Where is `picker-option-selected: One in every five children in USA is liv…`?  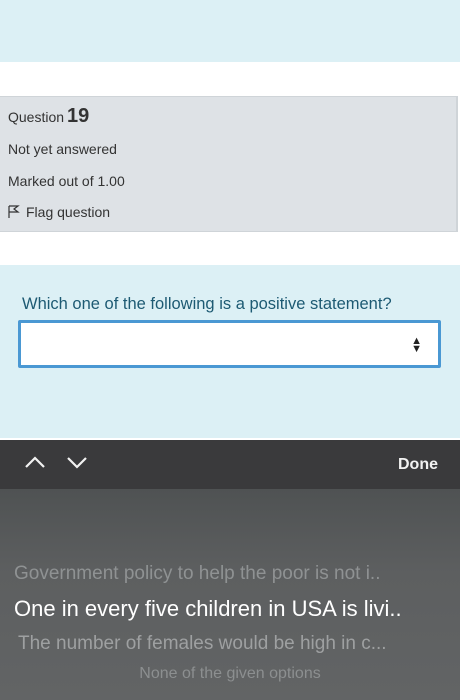
picker-option-selected: One in every five children in USA is liv… is located at coordinates (237, 609).